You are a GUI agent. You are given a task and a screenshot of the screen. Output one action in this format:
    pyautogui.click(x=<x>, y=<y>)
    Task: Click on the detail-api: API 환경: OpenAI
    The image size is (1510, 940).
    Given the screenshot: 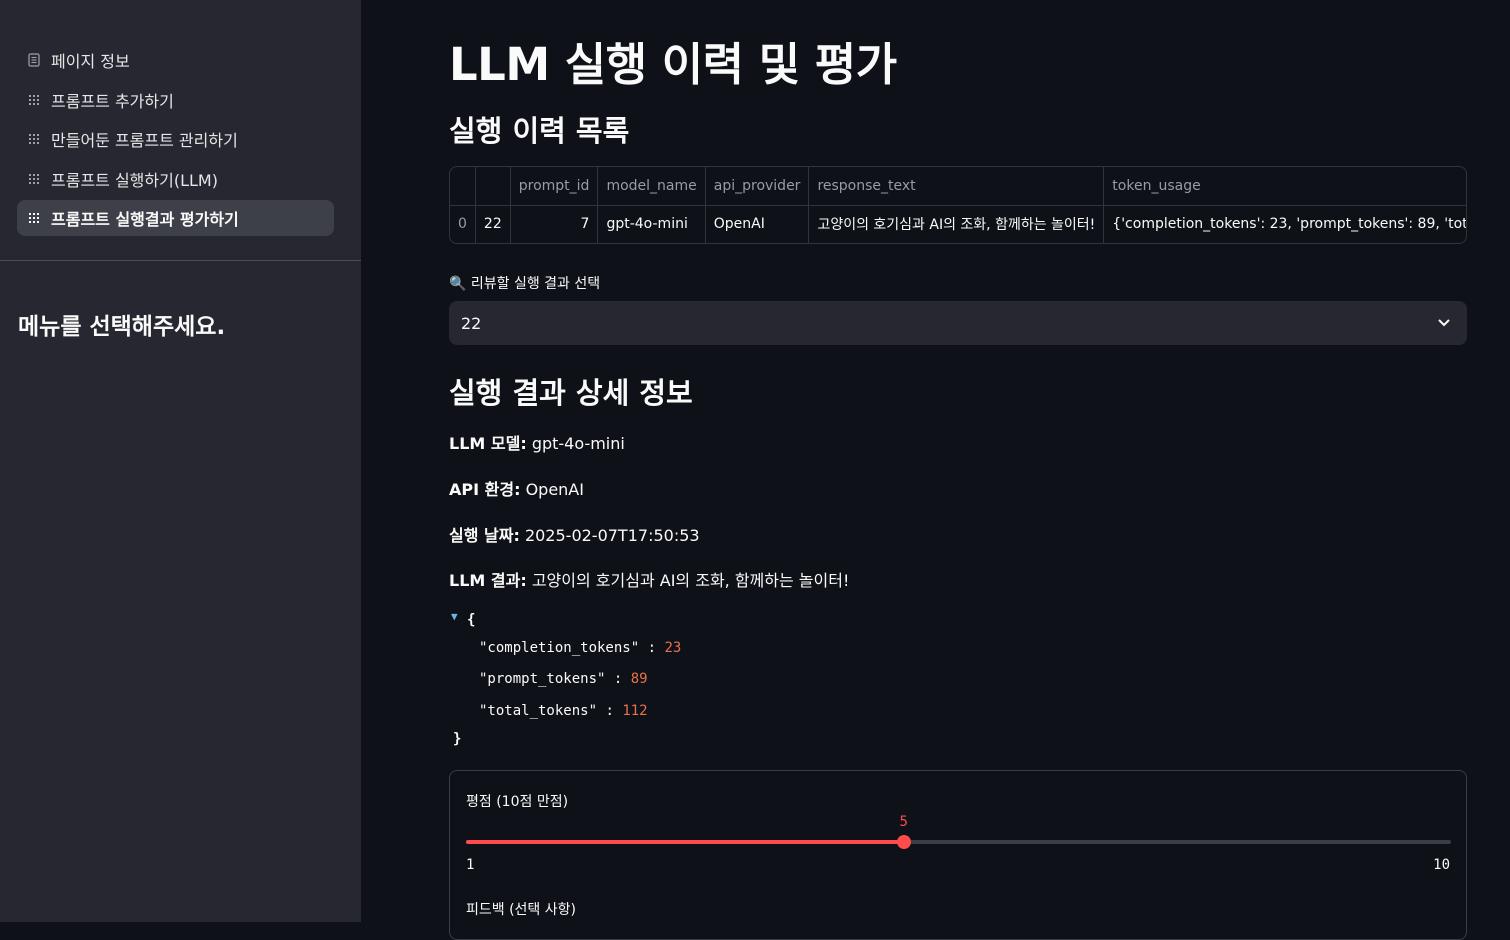 What is the action you would take?
    pyautogui.click(x=516, y=488)
    